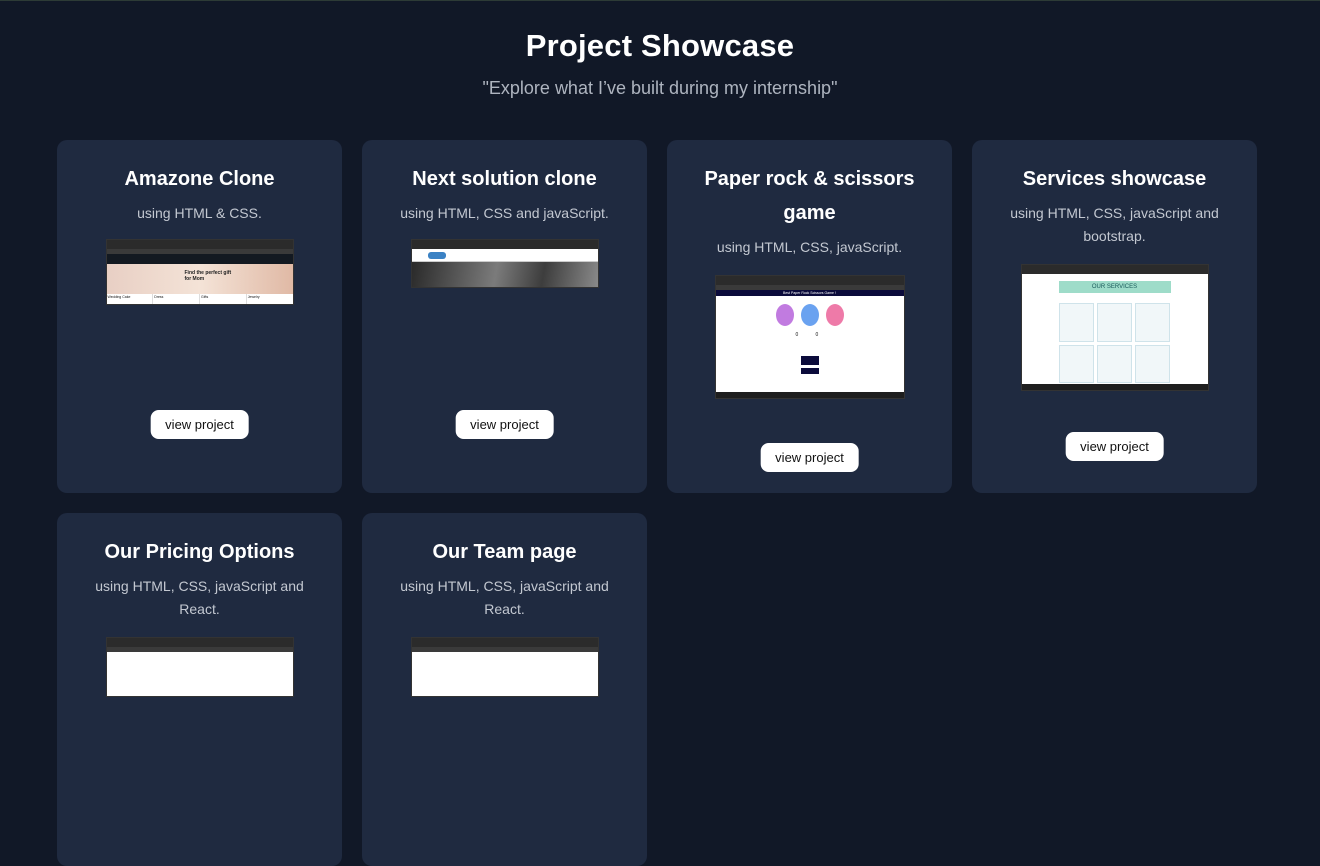 This screenshot has width=1320, height=866. What do you see at coordinates (809, 337) in the screenshot?
I see `project-screenshot: Best Paper Rock Scissors Game ! 0 0` at bounding box center [809, 337].